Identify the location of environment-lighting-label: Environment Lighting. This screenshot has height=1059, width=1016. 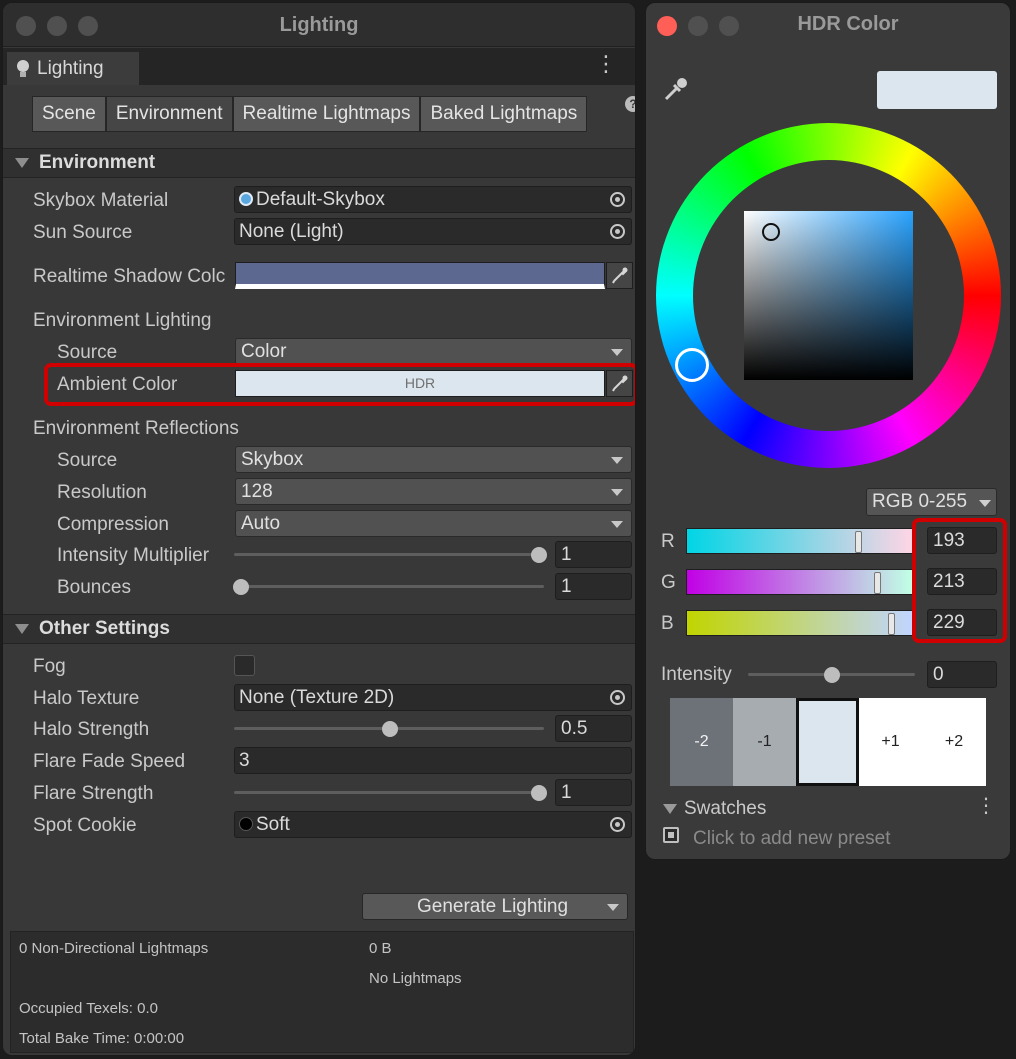
(122, 320).